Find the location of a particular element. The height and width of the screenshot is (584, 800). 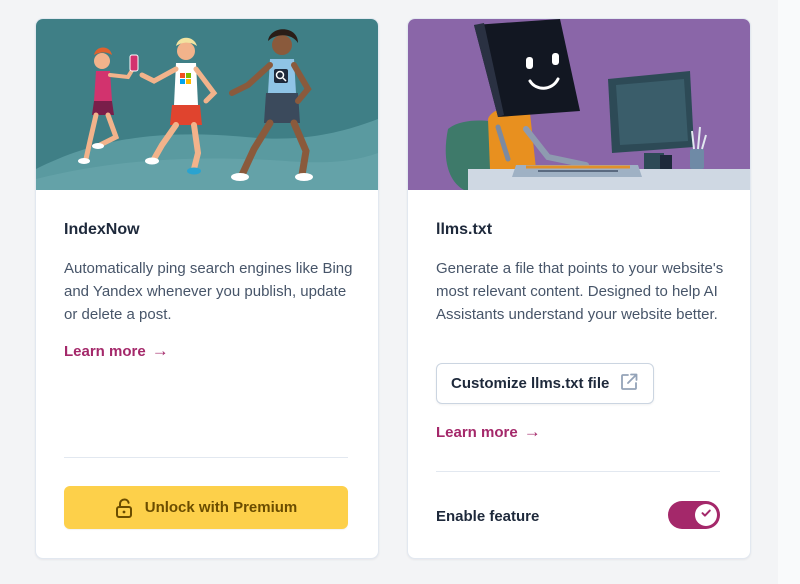

customize-llms-txt-label: Customize llms.txt file is located at coordinates (530, 383).